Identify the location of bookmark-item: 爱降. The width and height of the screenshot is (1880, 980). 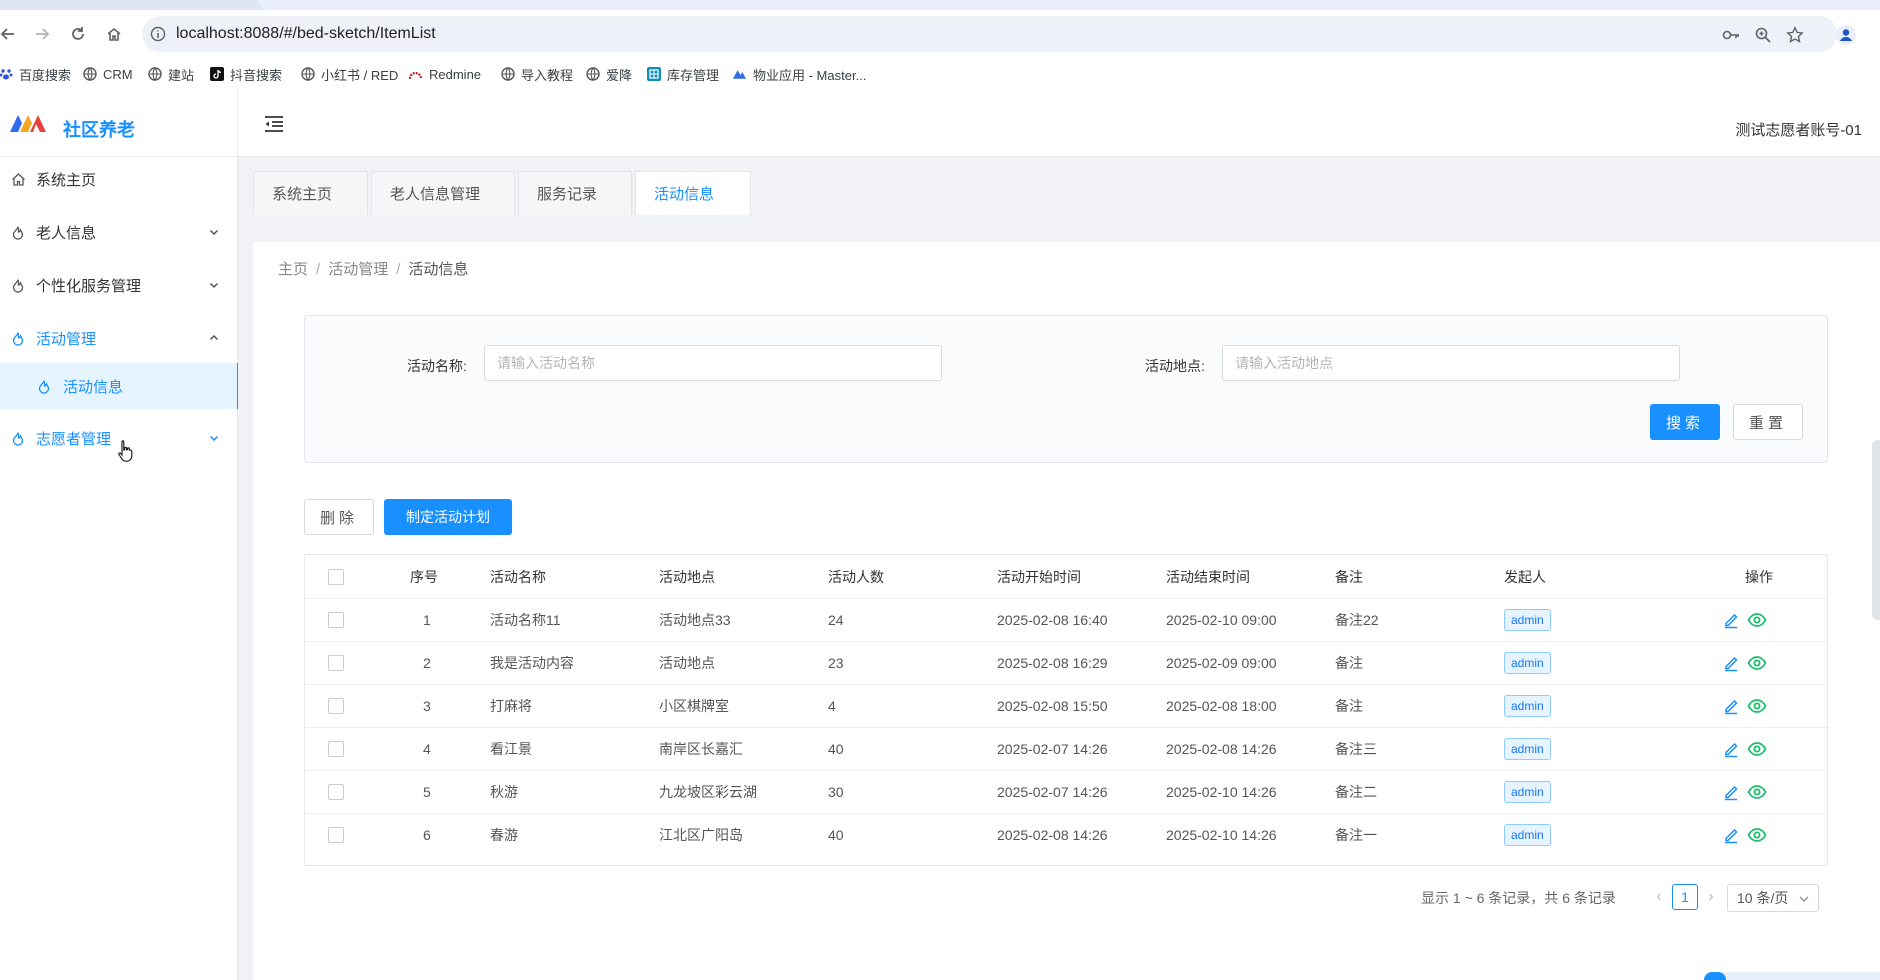
(608, 74).